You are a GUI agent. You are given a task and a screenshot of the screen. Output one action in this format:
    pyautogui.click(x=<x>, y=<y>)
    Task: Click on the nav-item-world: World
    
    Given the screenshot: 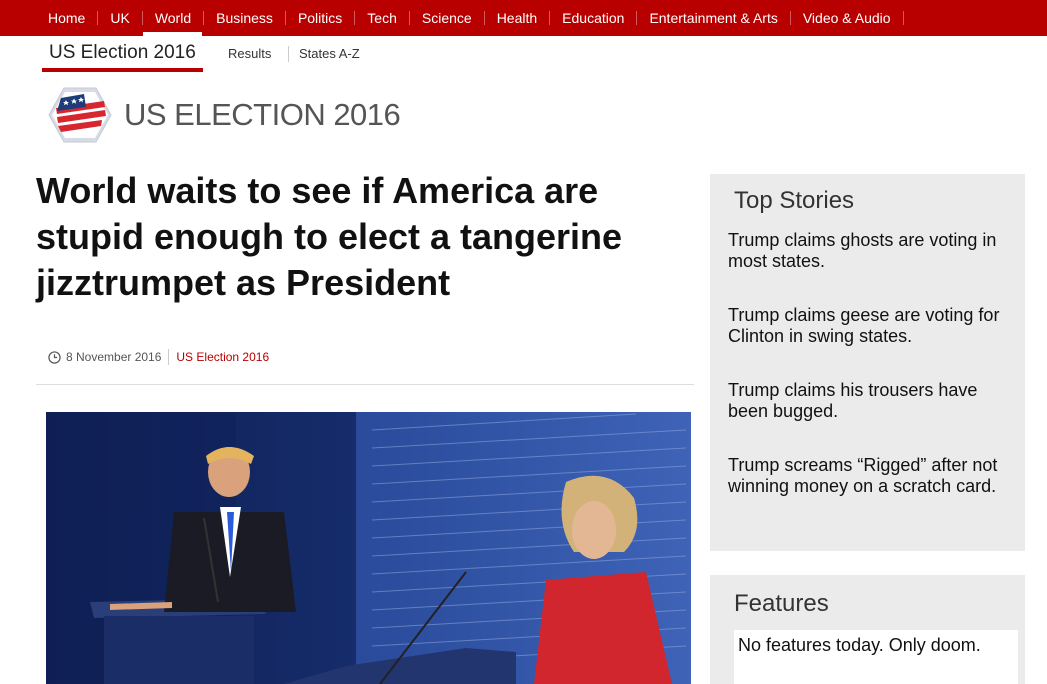 What is the action you would take?
    pyautogui.click(x=172, y=18)
    